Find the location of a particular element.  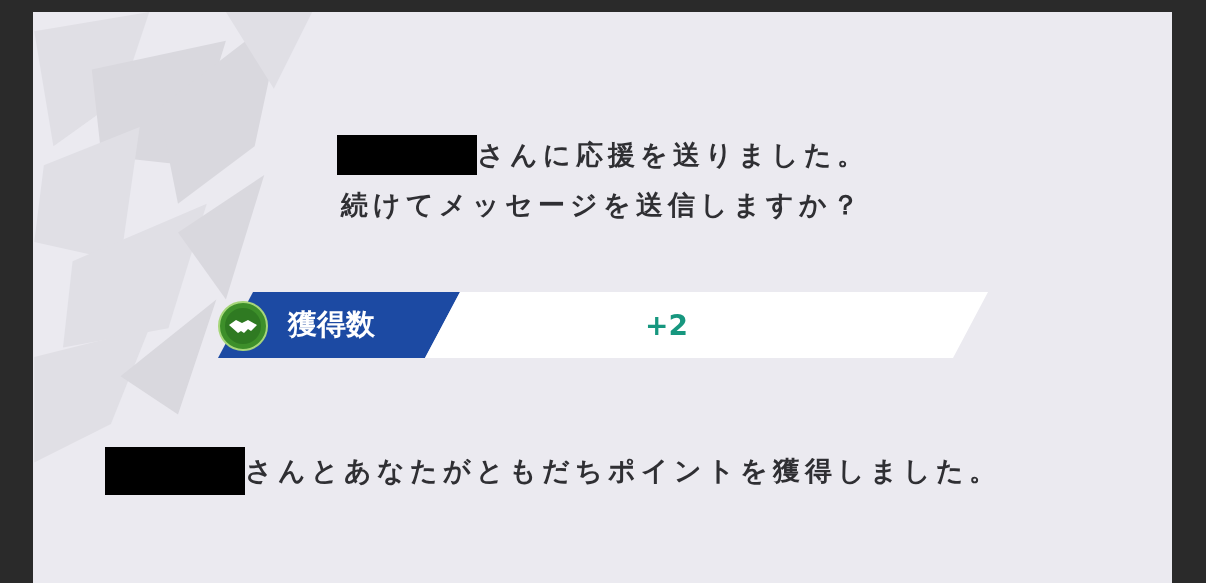

message-text: さんに応援を送りました。 is located at coordinates (672, 155).